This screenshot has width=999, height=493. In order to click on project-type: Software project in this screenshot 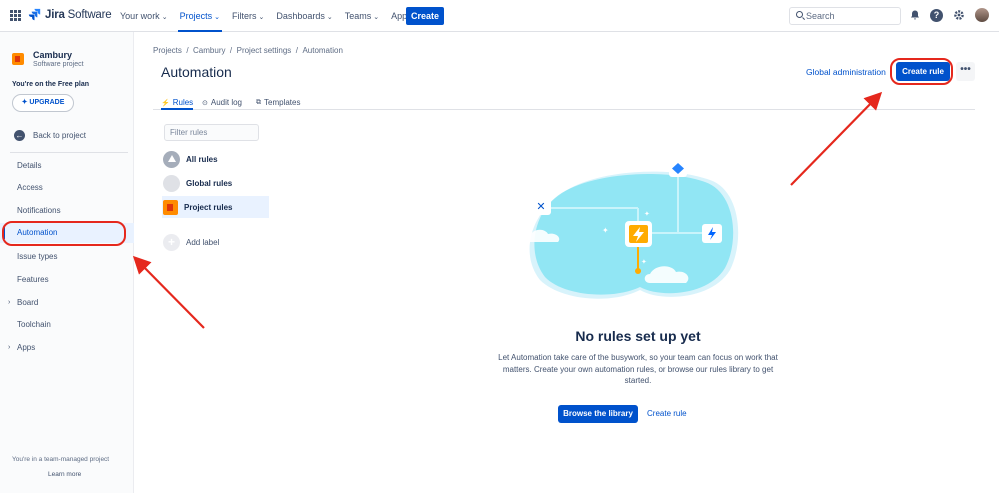, I will do `click(58, 64)`.